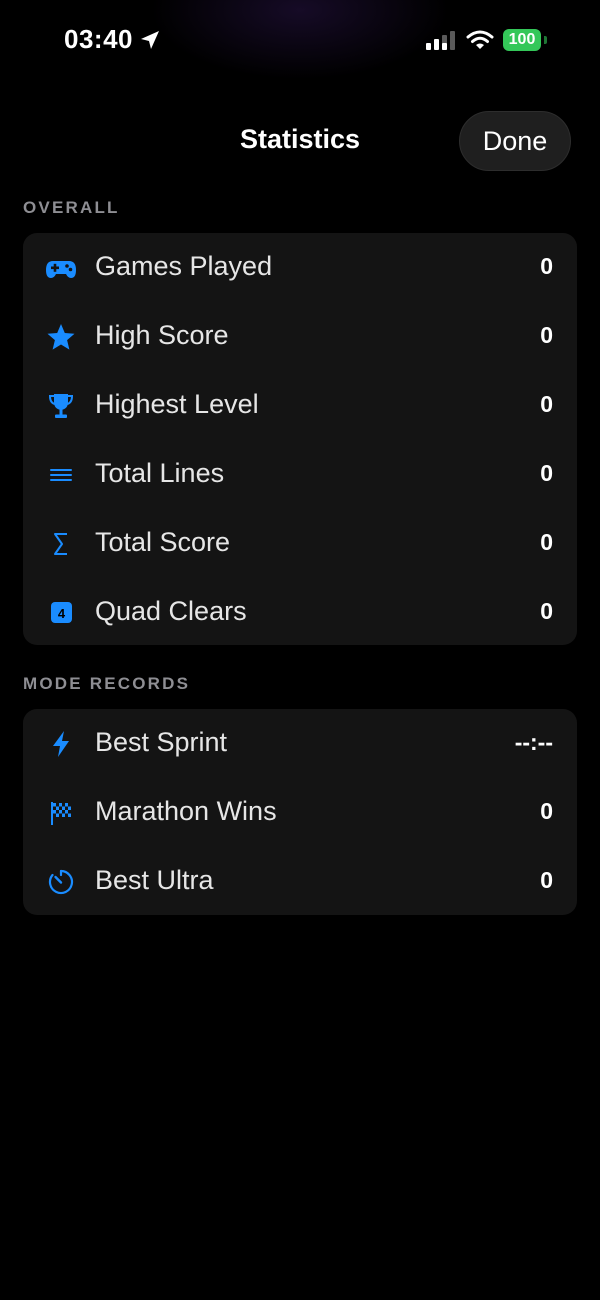 The width and height of the screenshot is (600, 1300). What do you see at coordinates (61, 813) in the screenshot?
I see `checkered-flag-icon` at bounding box center [61, 813].